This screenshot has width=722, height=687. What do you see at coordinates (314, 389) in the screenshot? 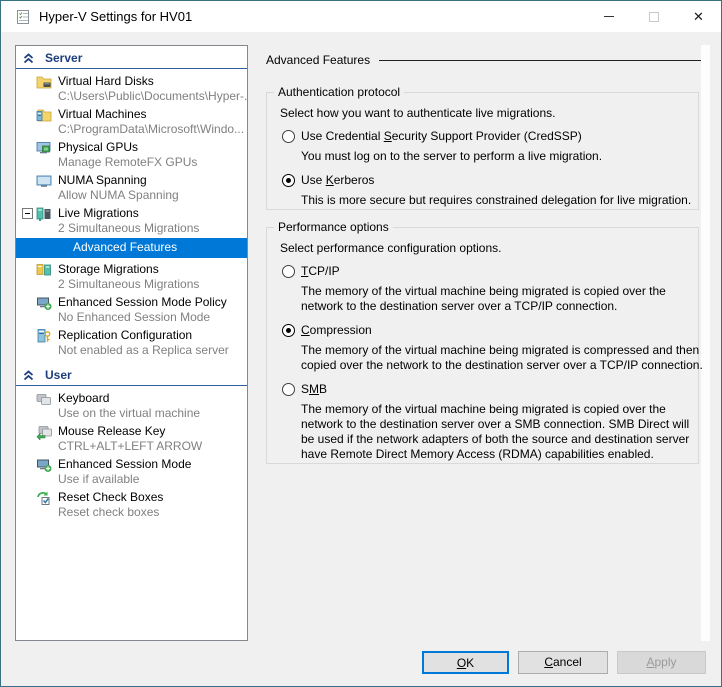
I see `radio-smb-label: SMB` at bounding box center [314, 389].